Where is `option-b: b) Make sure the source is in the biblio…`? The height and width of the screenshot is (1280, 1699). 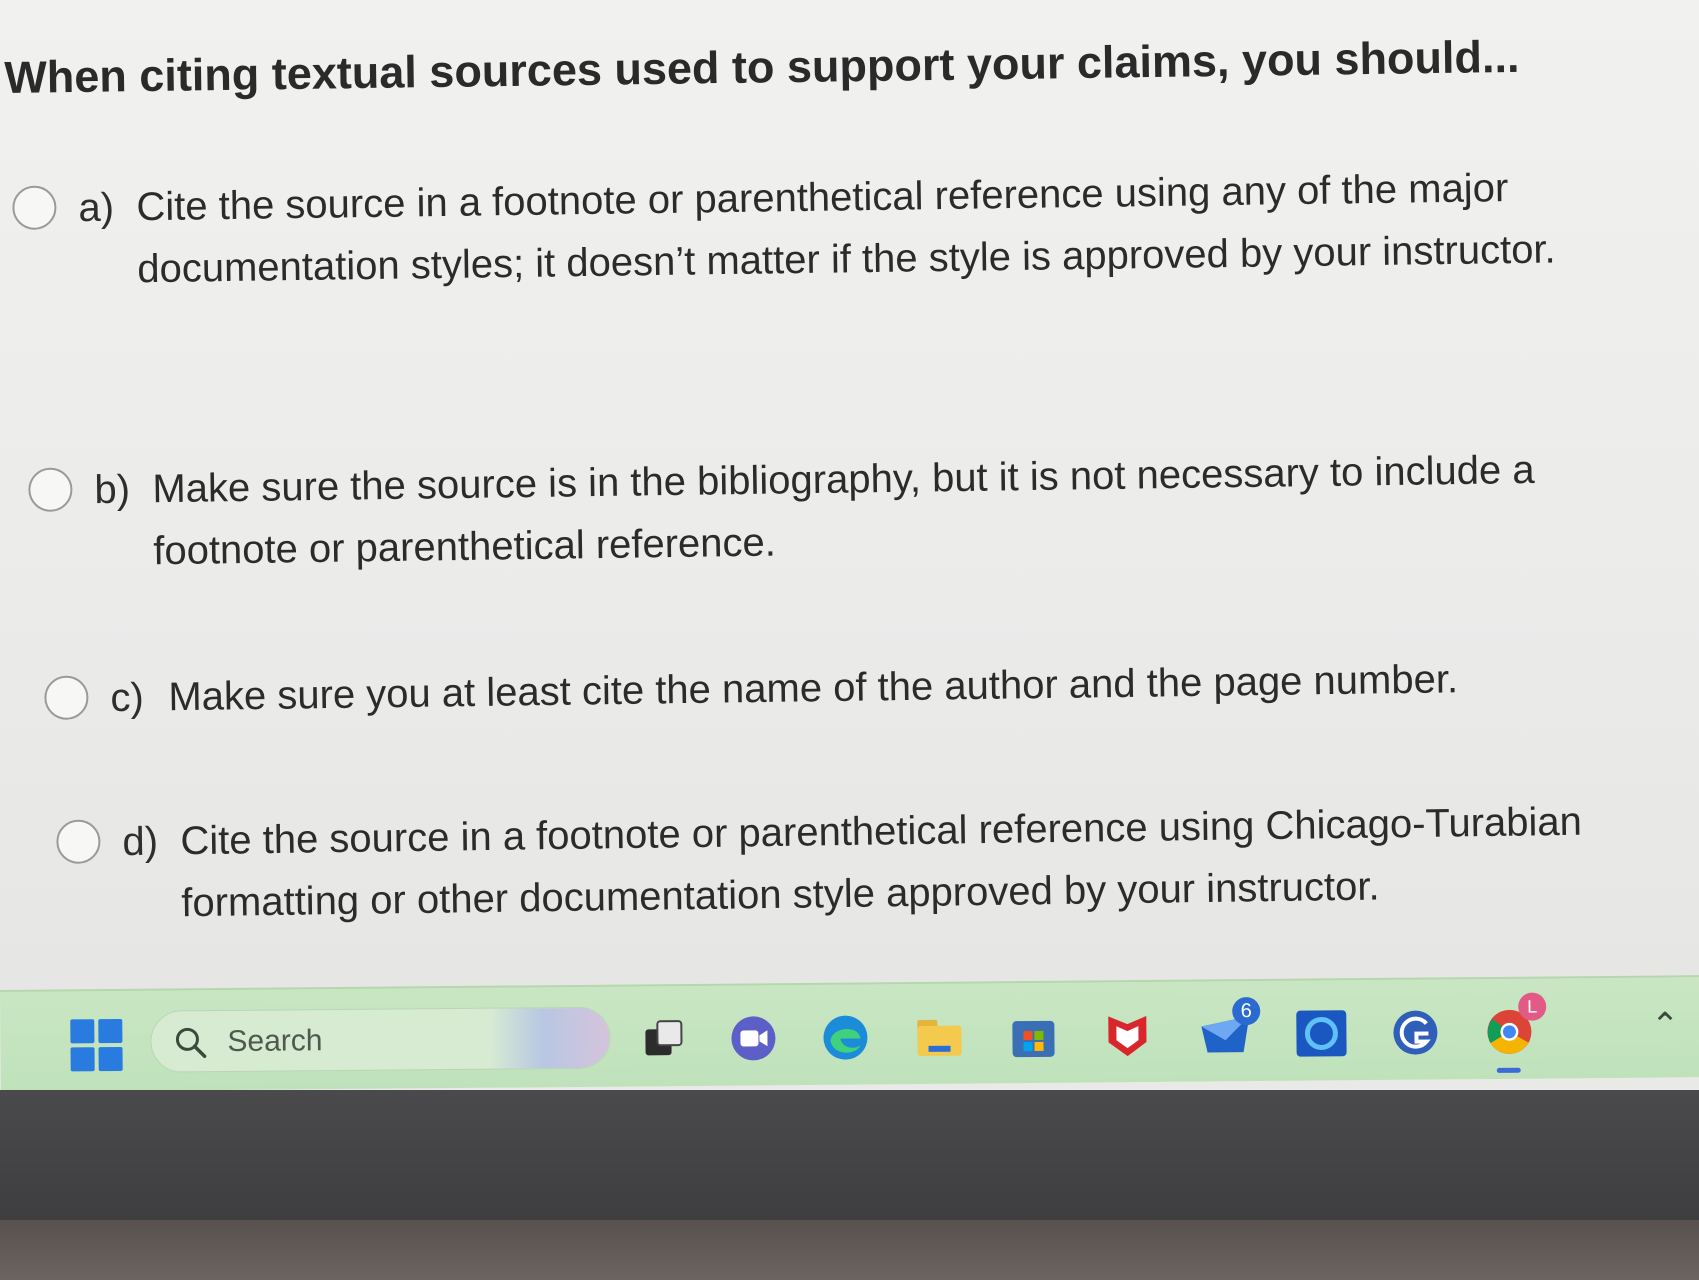 option-b: b) Make sure the source is in the biblio… is located at coordinates (824, 511).